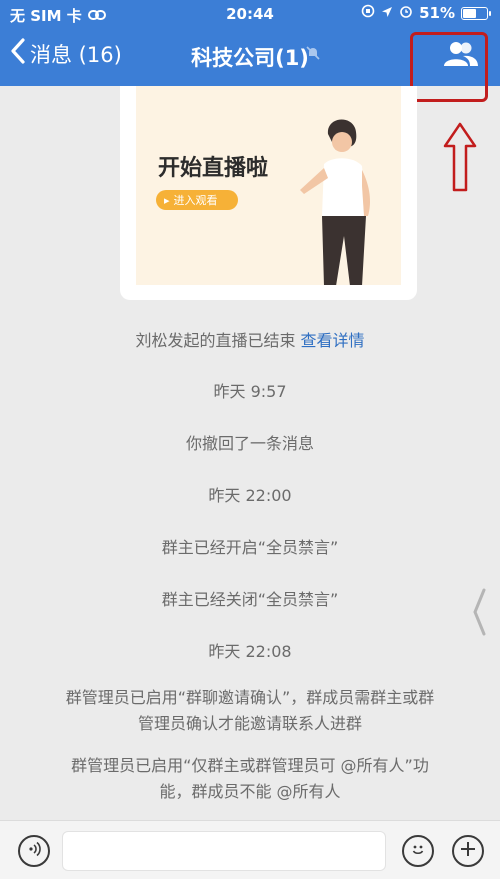 The width and height of the screenshot is (500, 879). Describe the element at coordinates (249, 443) in the screenshot. I see `system-message: 你撤回了一条消息` at that location.